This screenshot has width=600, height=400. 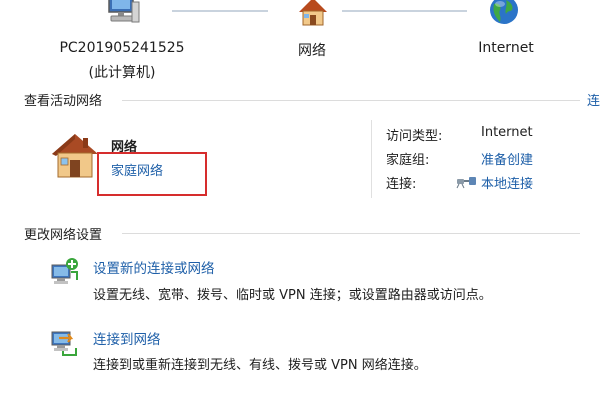 I want to click on setup-connection-icon, so click(x=64, y=271).